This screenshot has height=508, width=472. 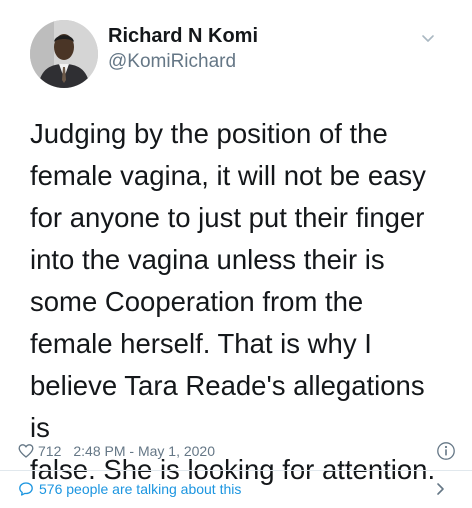 I want to click on conversation-label: 576 people are talking about this, so click(x=140, y=489).